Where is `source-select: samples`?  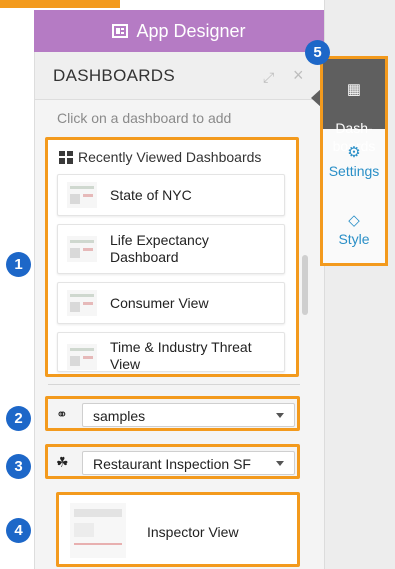 source-select: samples is located at coordinates (188, 415).